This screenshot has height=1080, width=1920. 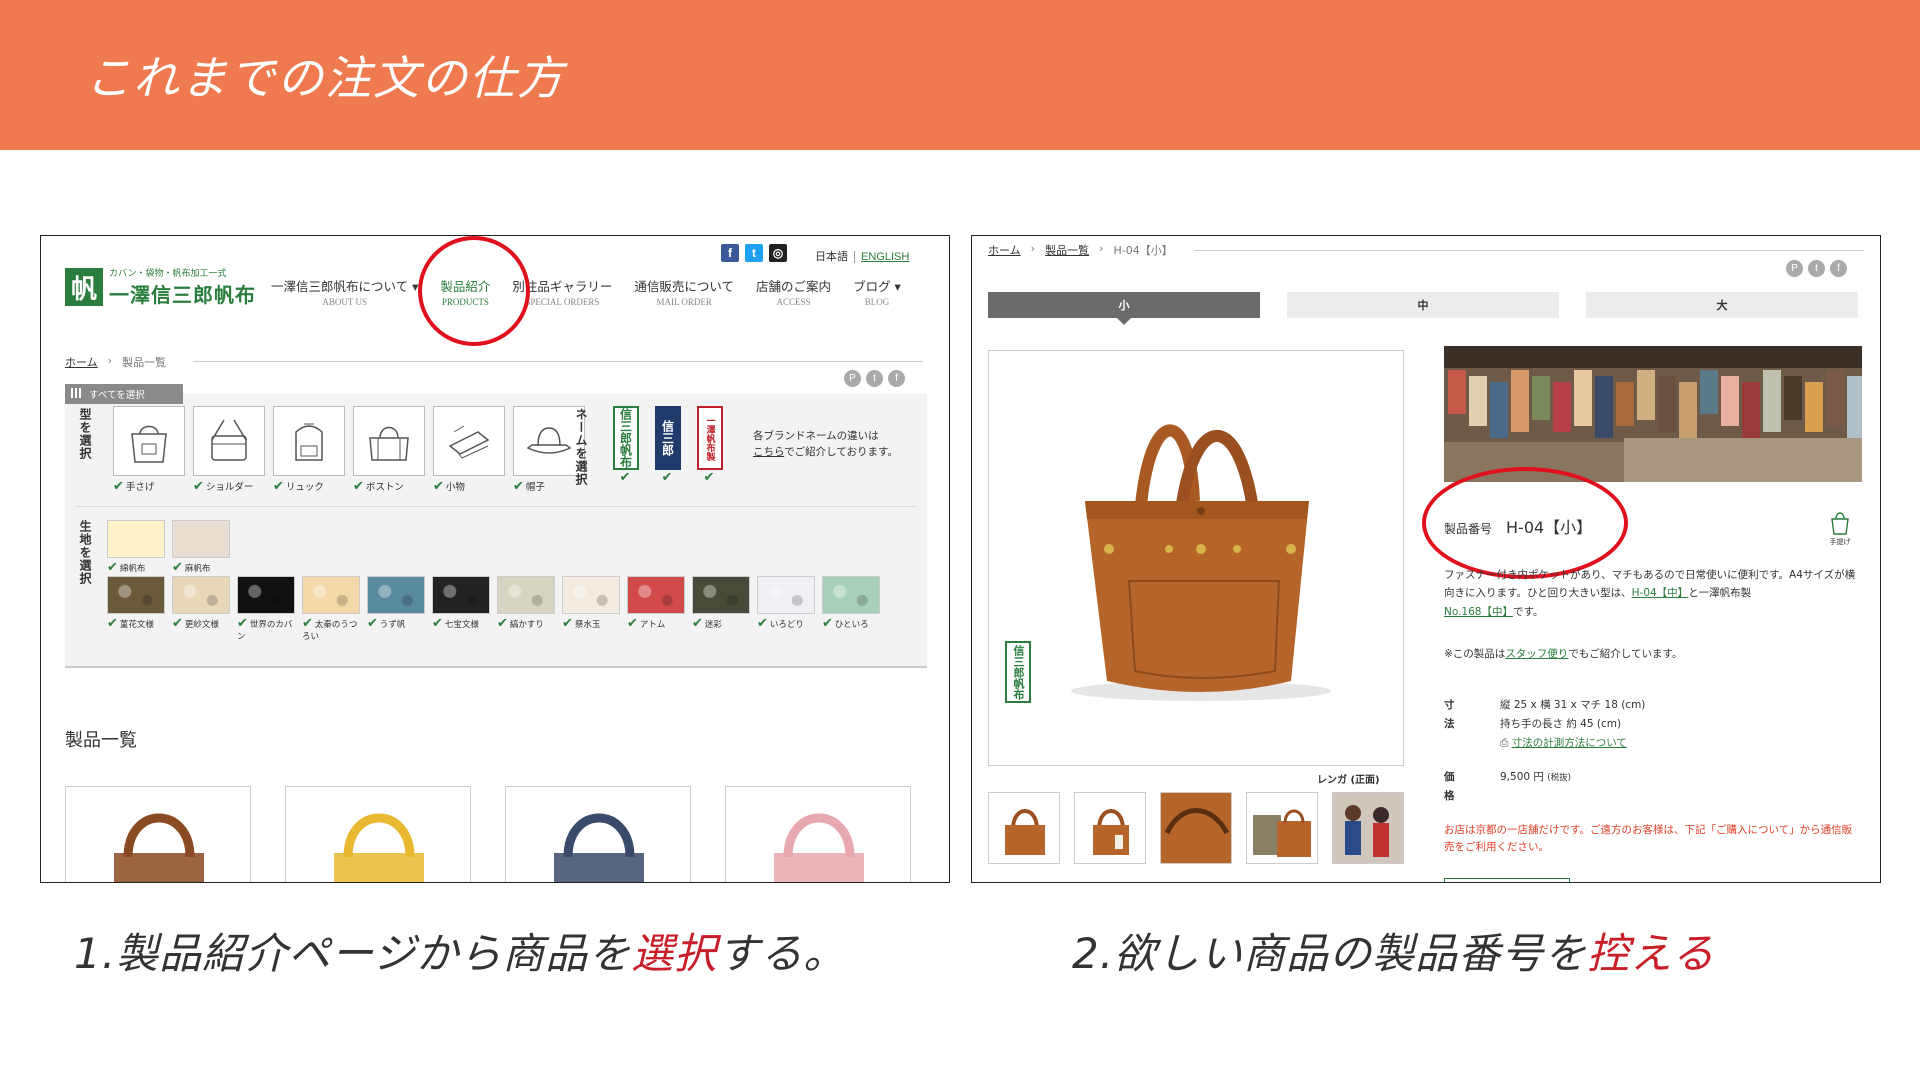 What do you see at coordinates (591, 609) in the screenshot?
I see `fabric-option: ✔ 祭水玉` at bounding box center [591, 609].